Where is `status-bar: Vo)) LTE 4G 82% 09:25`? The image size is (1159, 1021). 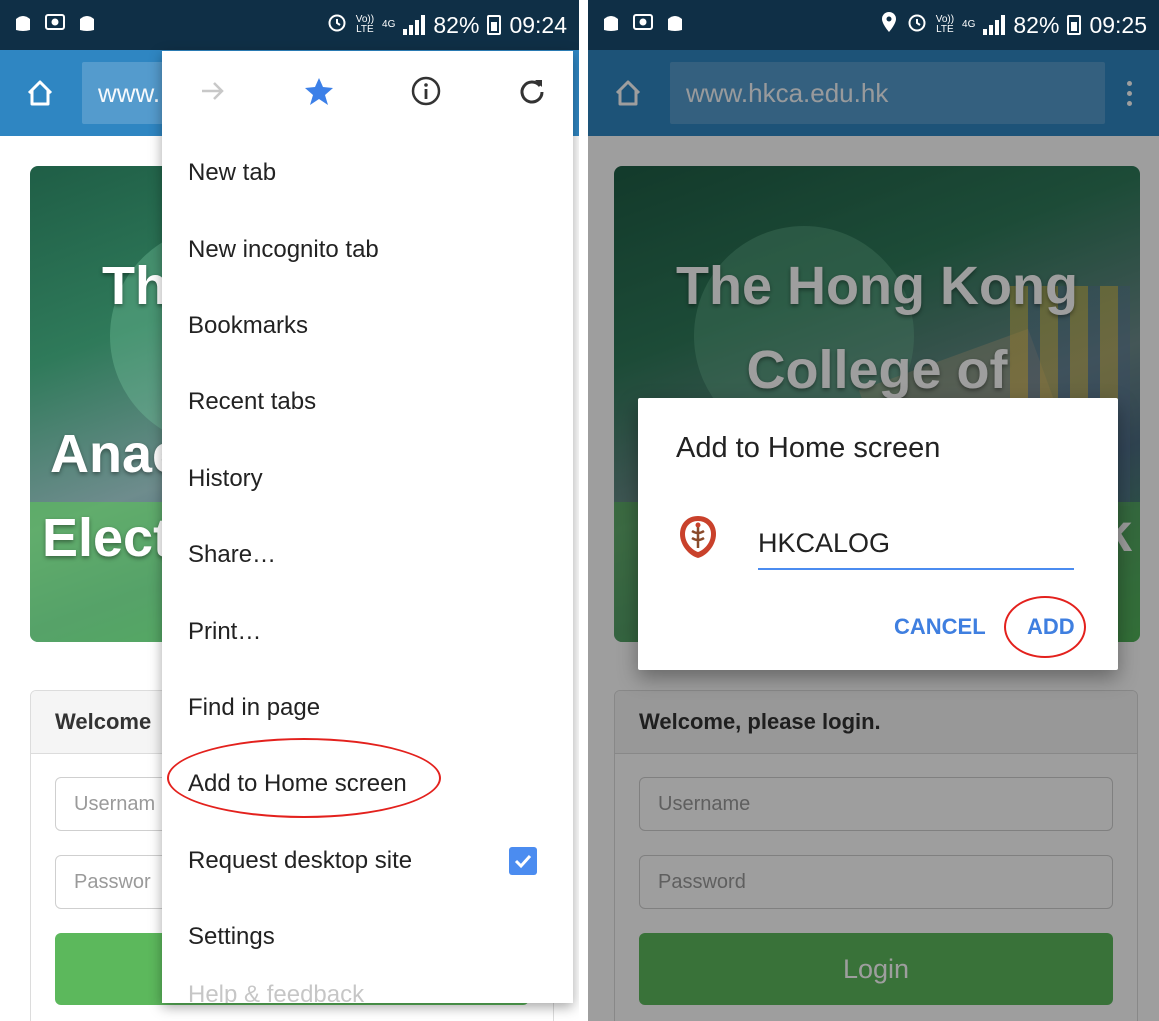
status-bar: Vo)) LTE 4G 82% 09:25 is located at coordinates (873, 25).